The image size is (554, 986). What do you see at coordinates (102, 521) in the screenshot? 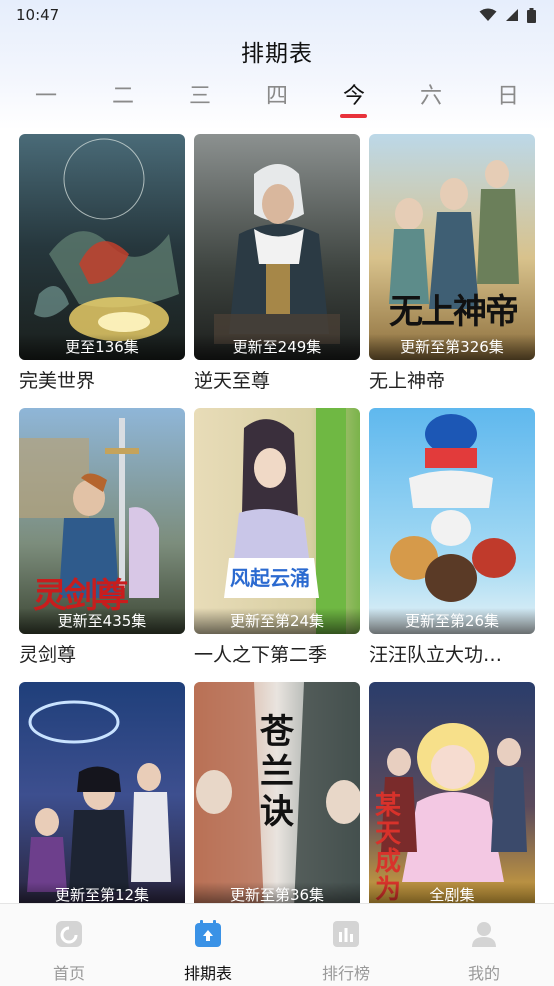
I see `show-poster: 灵剑尊 更新至435集` at bounding box center [102, 521].